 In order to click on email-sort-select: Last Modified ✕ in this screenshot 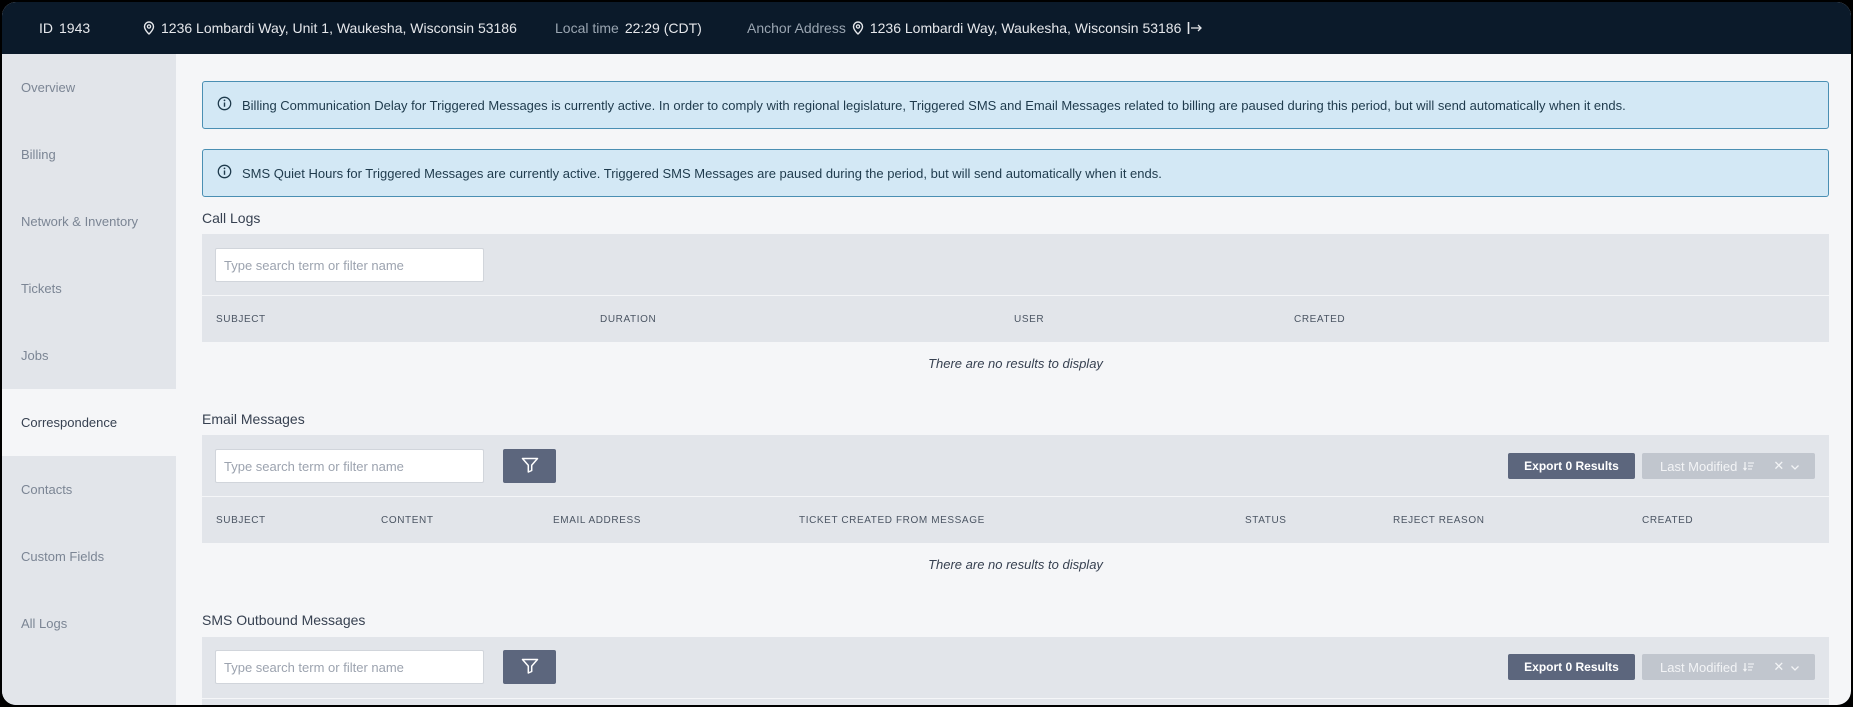, I will do `click(1728, 466)`.